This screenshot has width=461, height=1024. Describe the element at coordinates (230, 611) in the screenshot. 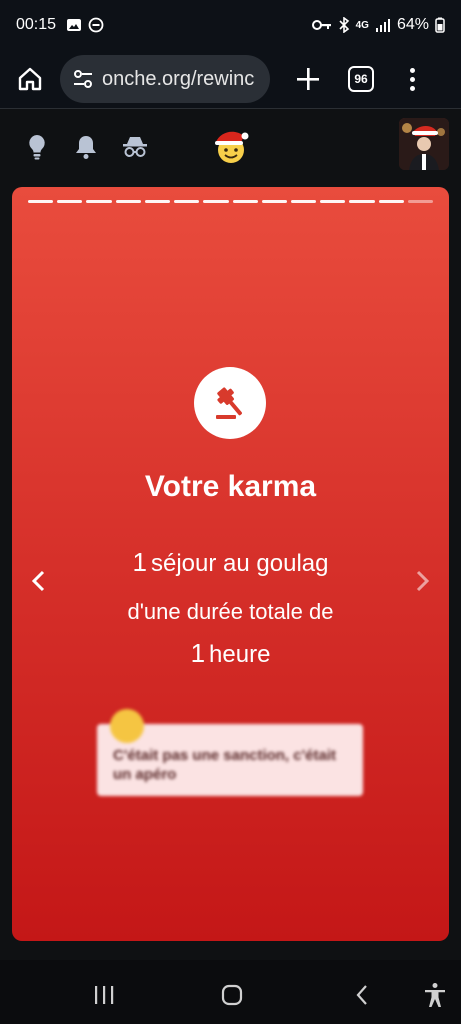

I see `stat-line-duration-label: d'une durée totale de` at that location.